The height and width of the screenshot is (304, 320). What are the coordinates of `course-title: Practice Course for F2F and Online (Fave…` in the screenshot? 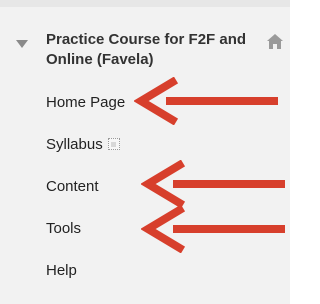 It's located at (160, 50).